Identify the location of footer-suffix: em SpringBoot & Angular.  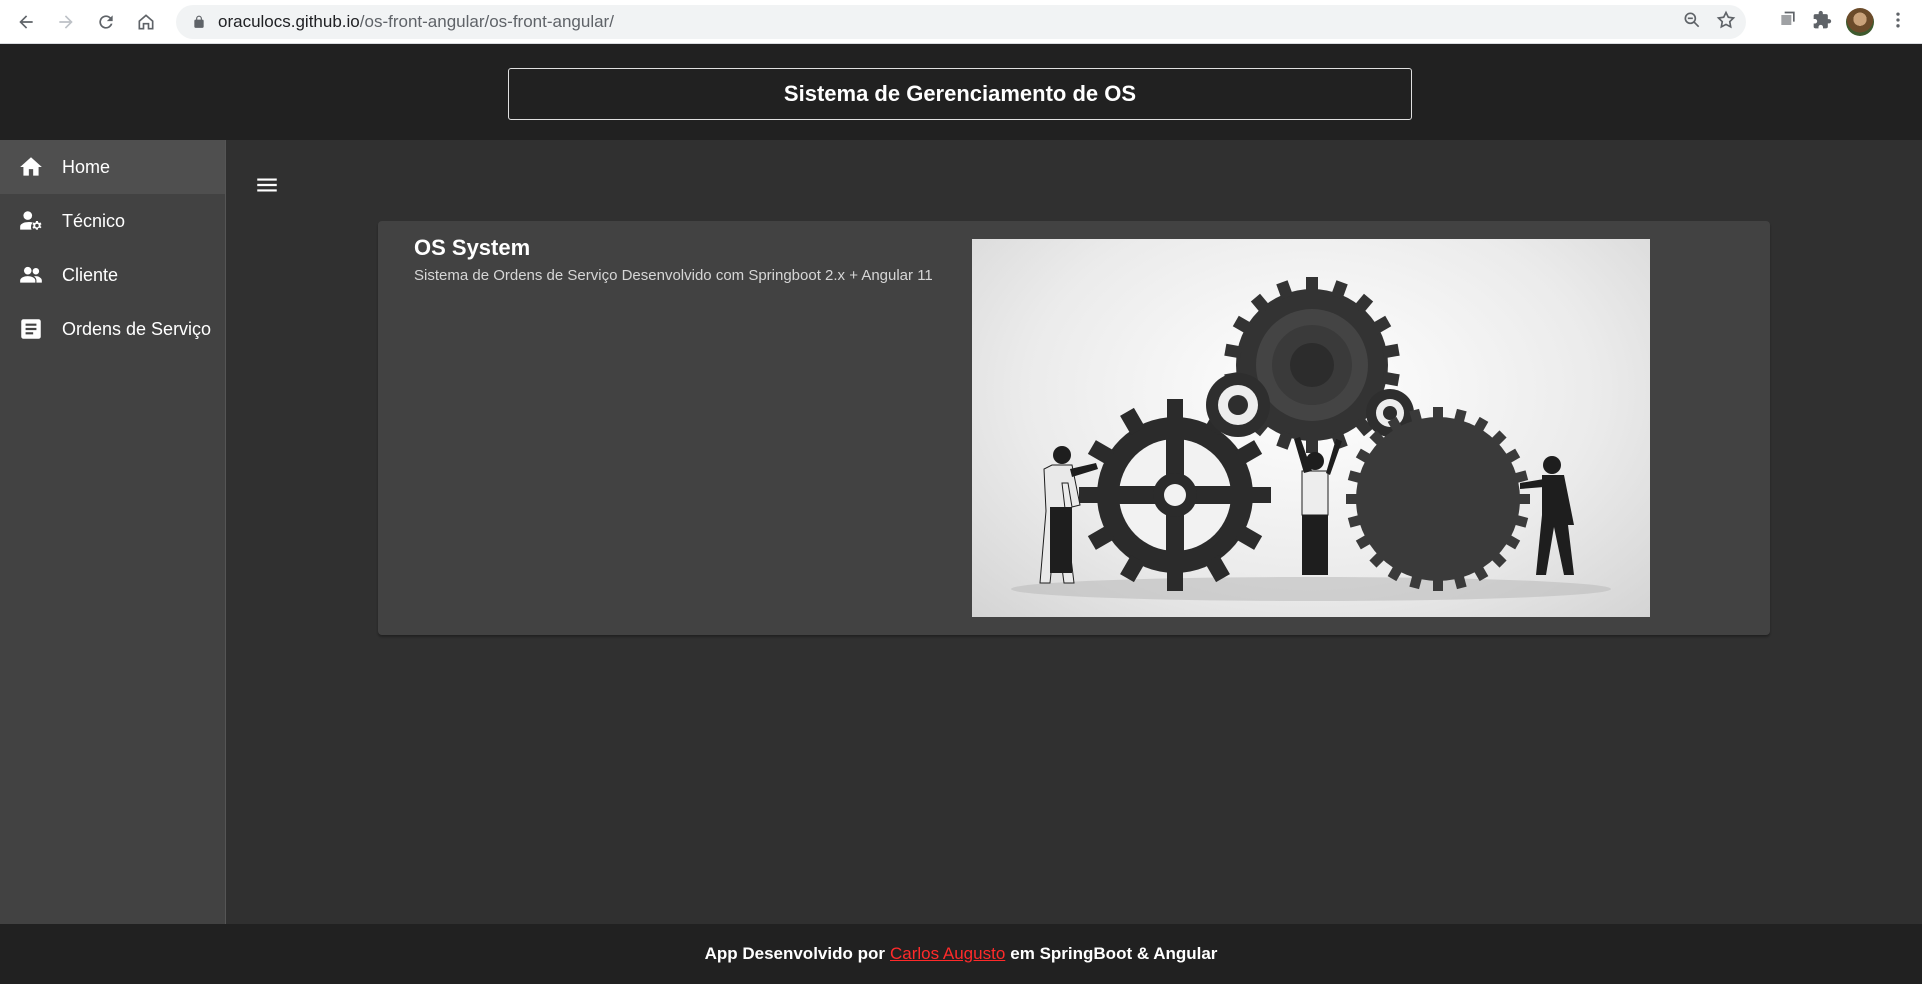
(1114, 953).